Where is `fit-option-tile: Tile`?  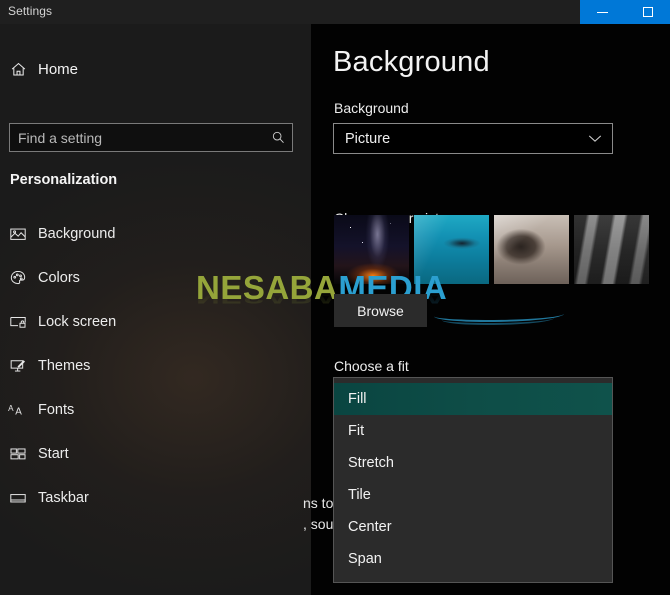 fit-option-tile: Tile is located at coordinates (473, 495).